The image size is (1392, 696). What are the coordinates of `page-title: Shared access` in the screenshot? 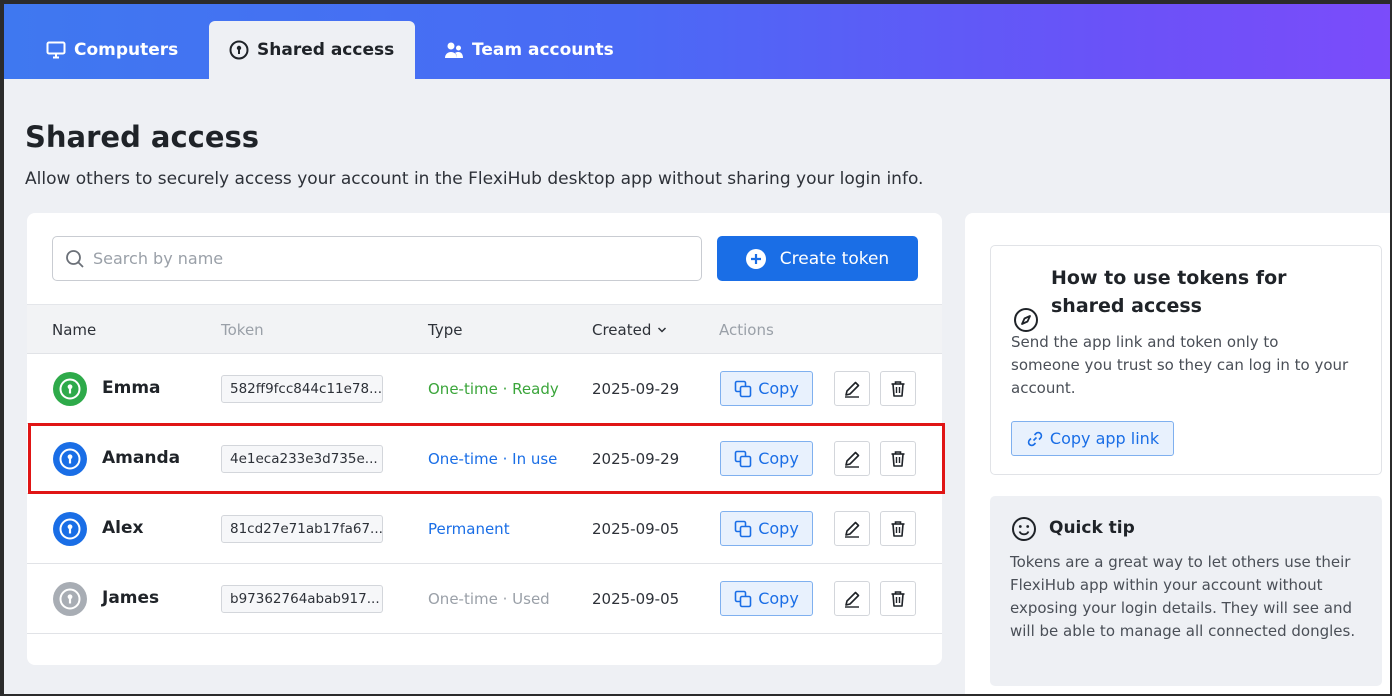 It's located at (142, 137).